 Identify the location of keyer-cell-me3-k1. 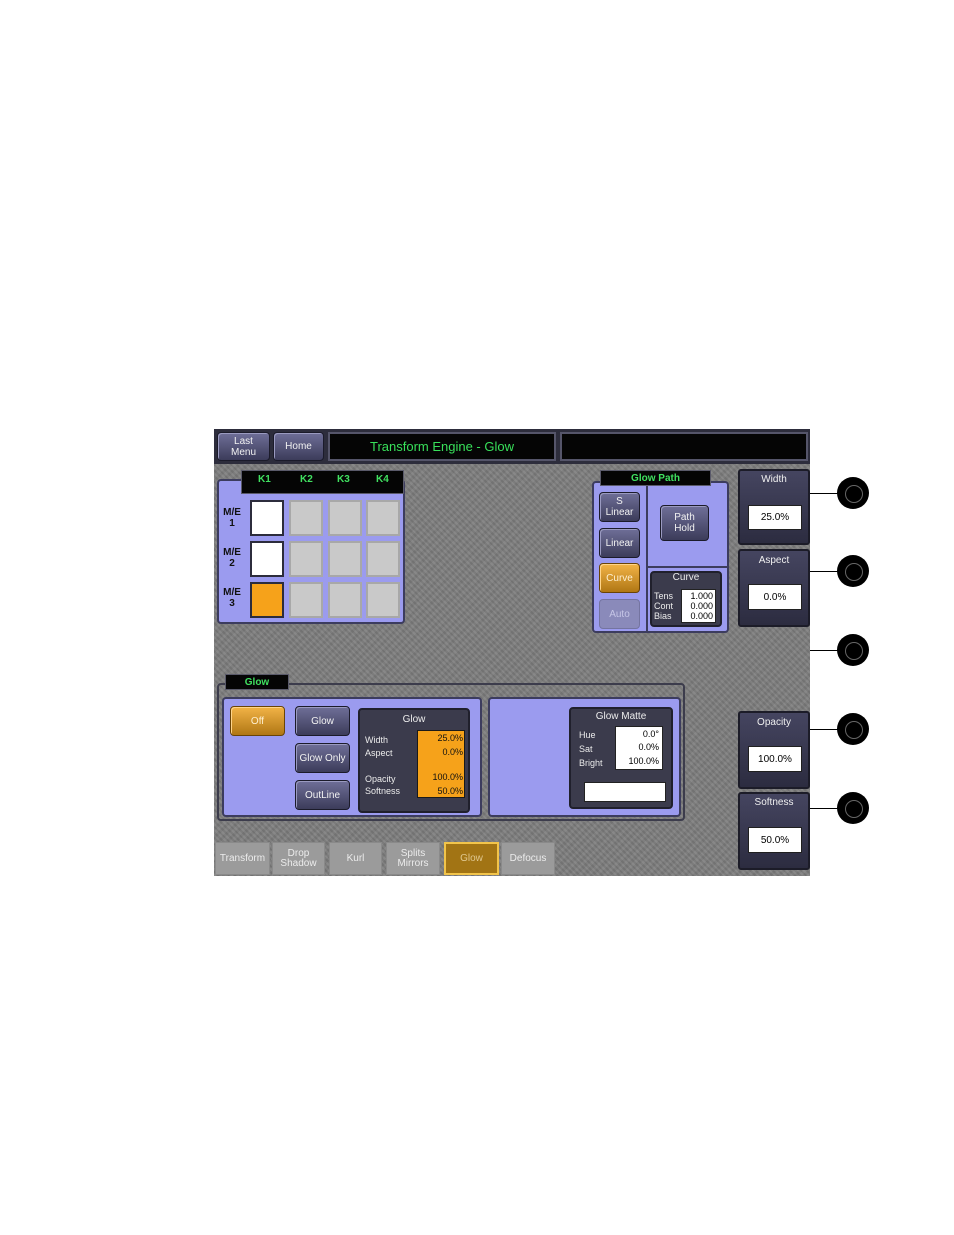
(267, 600).